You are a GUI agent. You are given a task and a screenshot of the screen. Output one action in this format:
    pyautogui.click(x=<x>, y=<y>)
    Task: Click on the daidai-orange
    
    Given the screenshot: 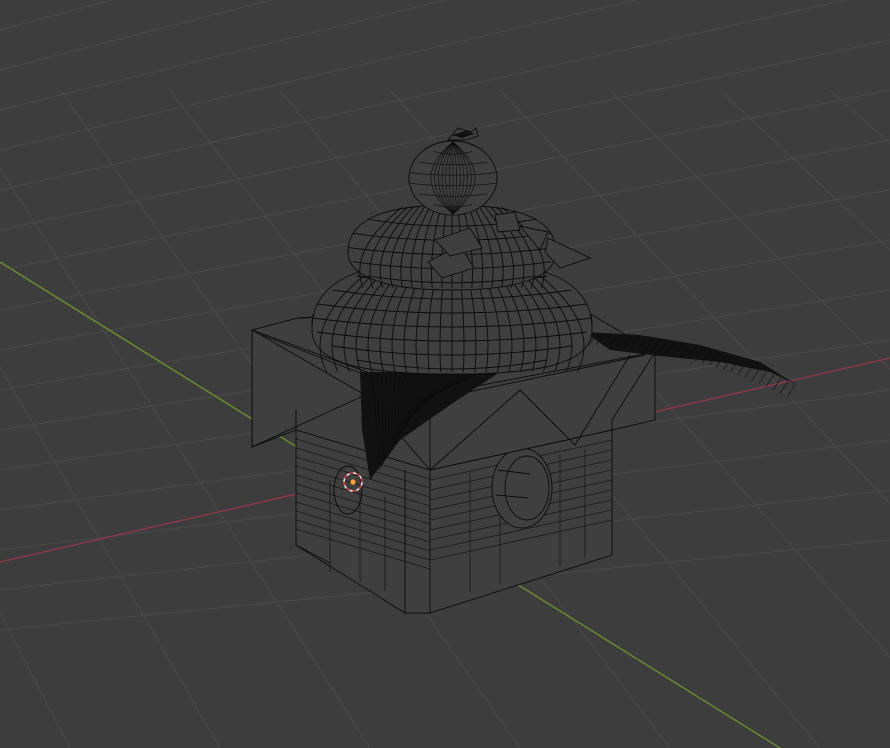 What is the action you would take?
    pyautogui.click(x=453, y=171)
    